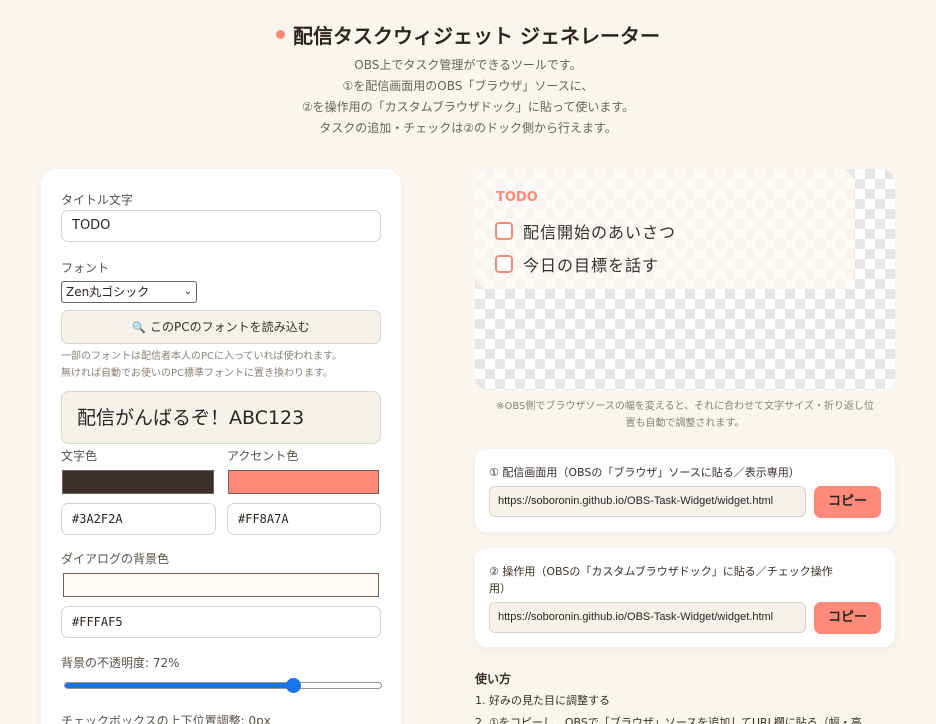 The height and width of the screenshot is (724, 936). What do you see at coordinates (197, 373) in the screenshot?
I see `font-note-line: 無ければ自動でお使いのPC標準フォントに置き換わります。` at bounding box center [197, 373].